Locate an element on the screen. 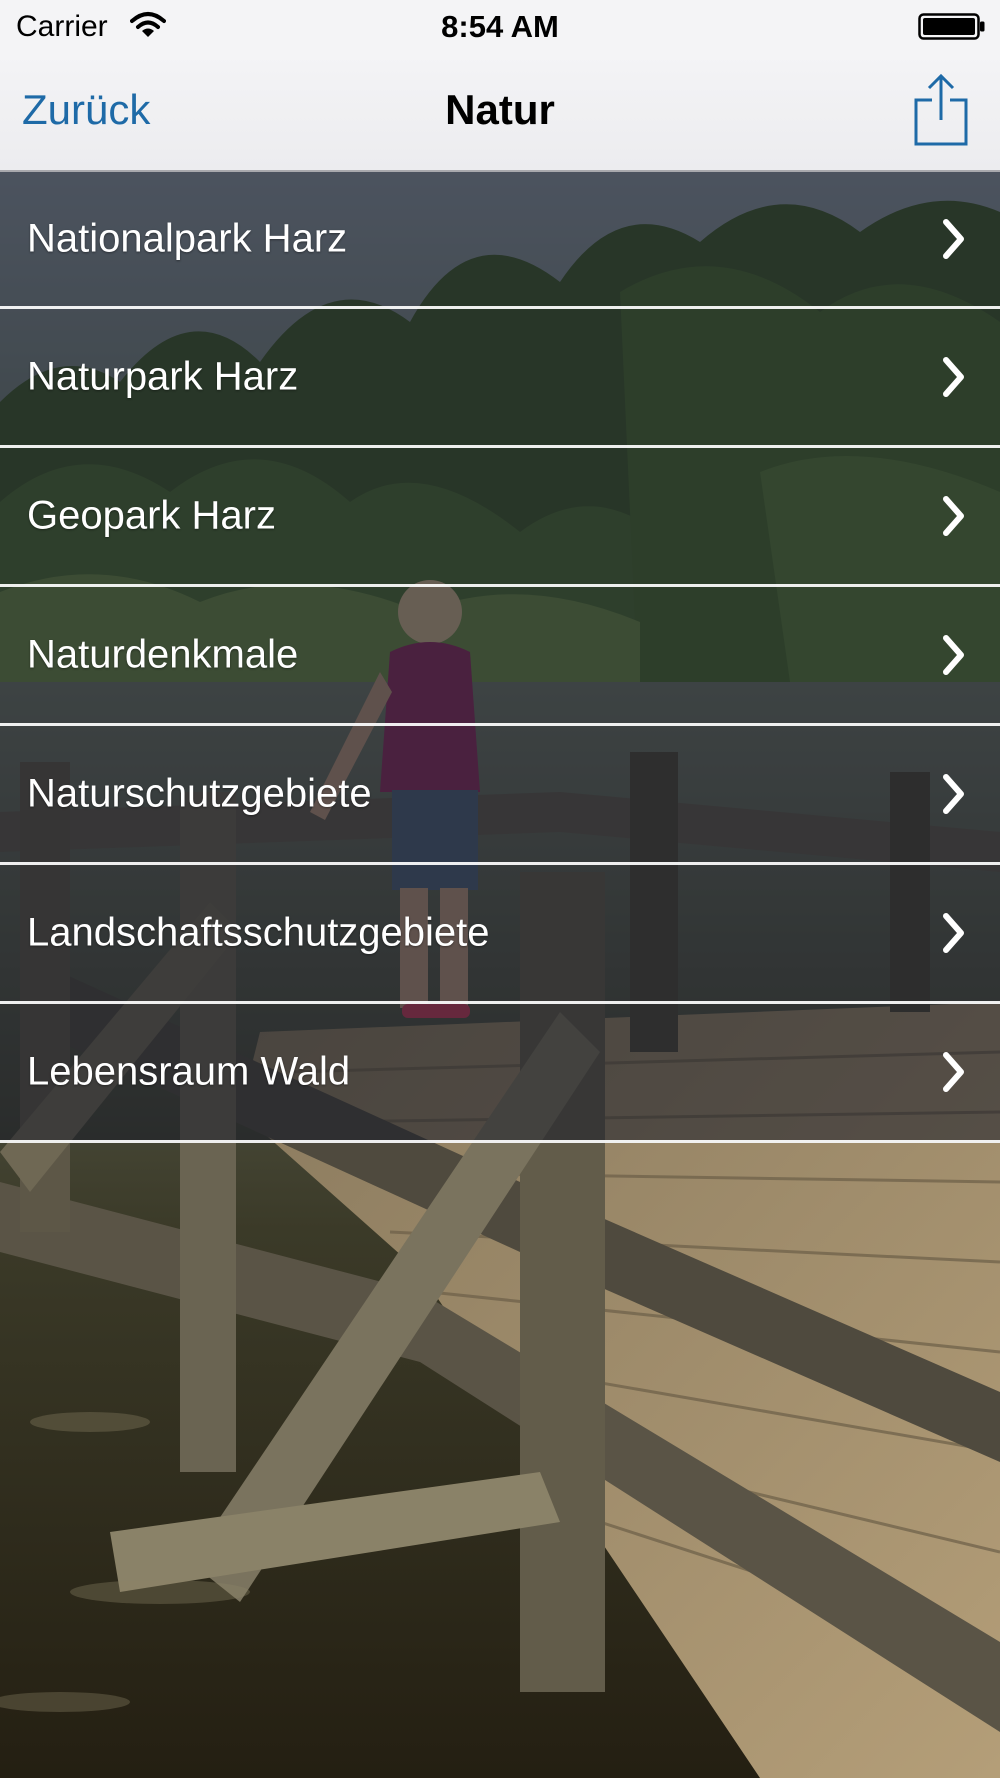 The width and height of the screenshot is (1000, 1778). list-item-label: Naturdenkmale is located at coordinates (163, 654).